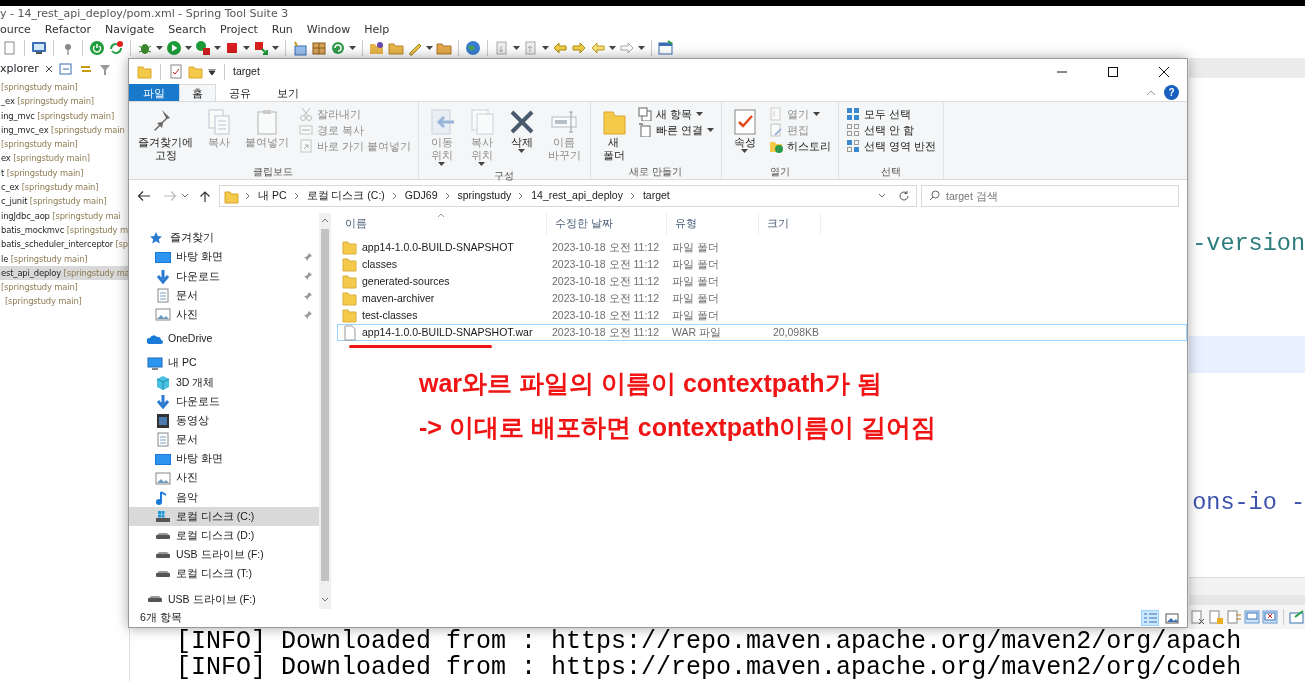 The width and height of the screenshot is (1305, 681). What do you see at coordinates (904, 196) in the screenshot?
I see `refresh-icon` at bounding box center [904, 196].